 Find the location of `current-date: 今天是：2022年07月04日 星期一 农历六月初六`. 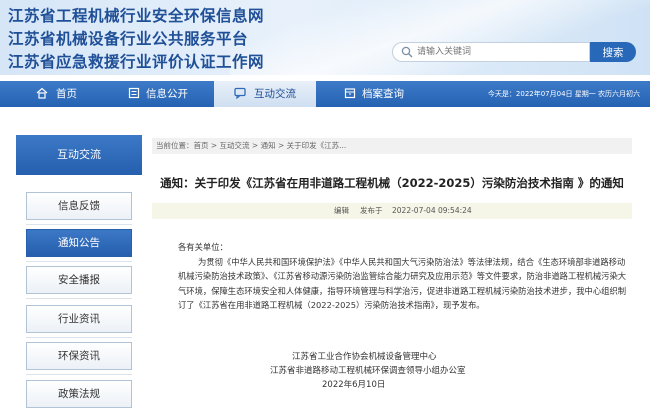

current-date: 今天是：2022年07月04日 星期一 农历六月初六 is located at coordinates (563, 94).